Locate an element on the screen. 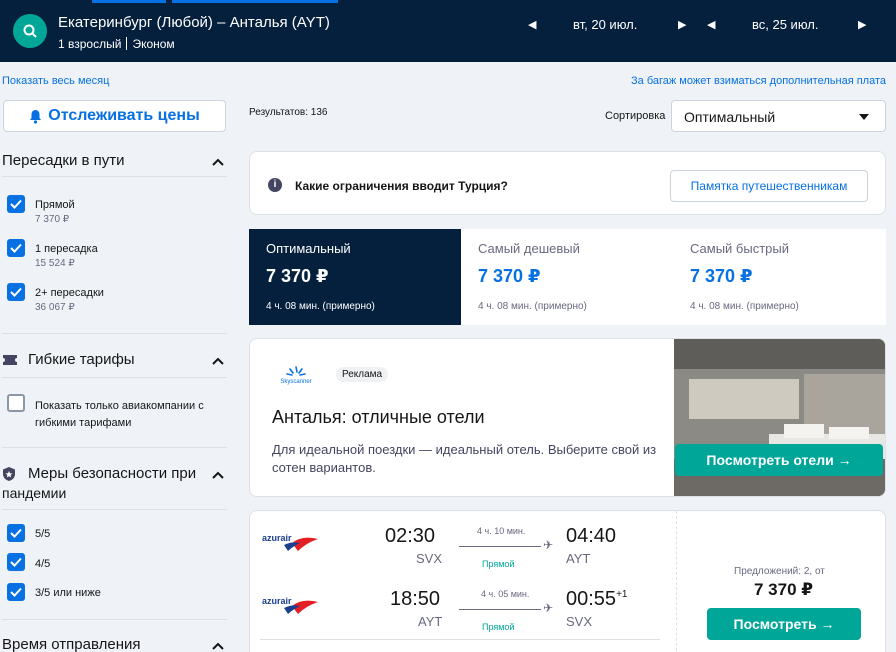 The height and width of the screenshot is (652, 896). sort-value: Оптимальный is located at coordinates (730, 117).